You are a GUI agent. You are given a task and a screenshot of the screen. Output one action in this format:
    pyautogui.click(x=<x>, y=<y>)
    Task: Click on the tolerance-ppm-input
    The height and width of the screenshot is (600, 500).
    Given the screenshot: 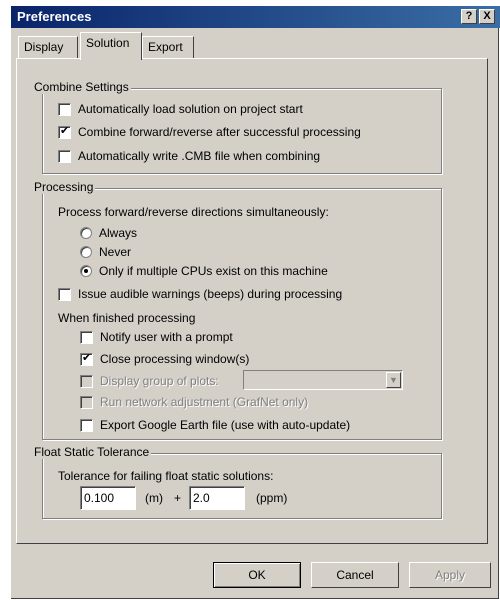 What is the action you would take?
    pyautogui.click(x=217, y=498)
    